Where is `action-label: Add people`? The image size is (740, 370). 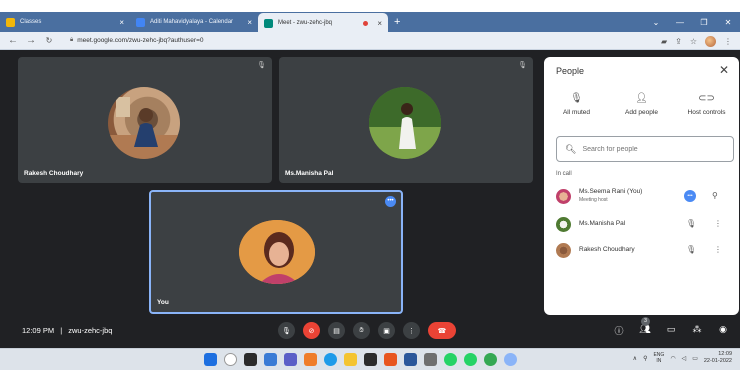 action-label: Add people is located at coordinates (641, 112).